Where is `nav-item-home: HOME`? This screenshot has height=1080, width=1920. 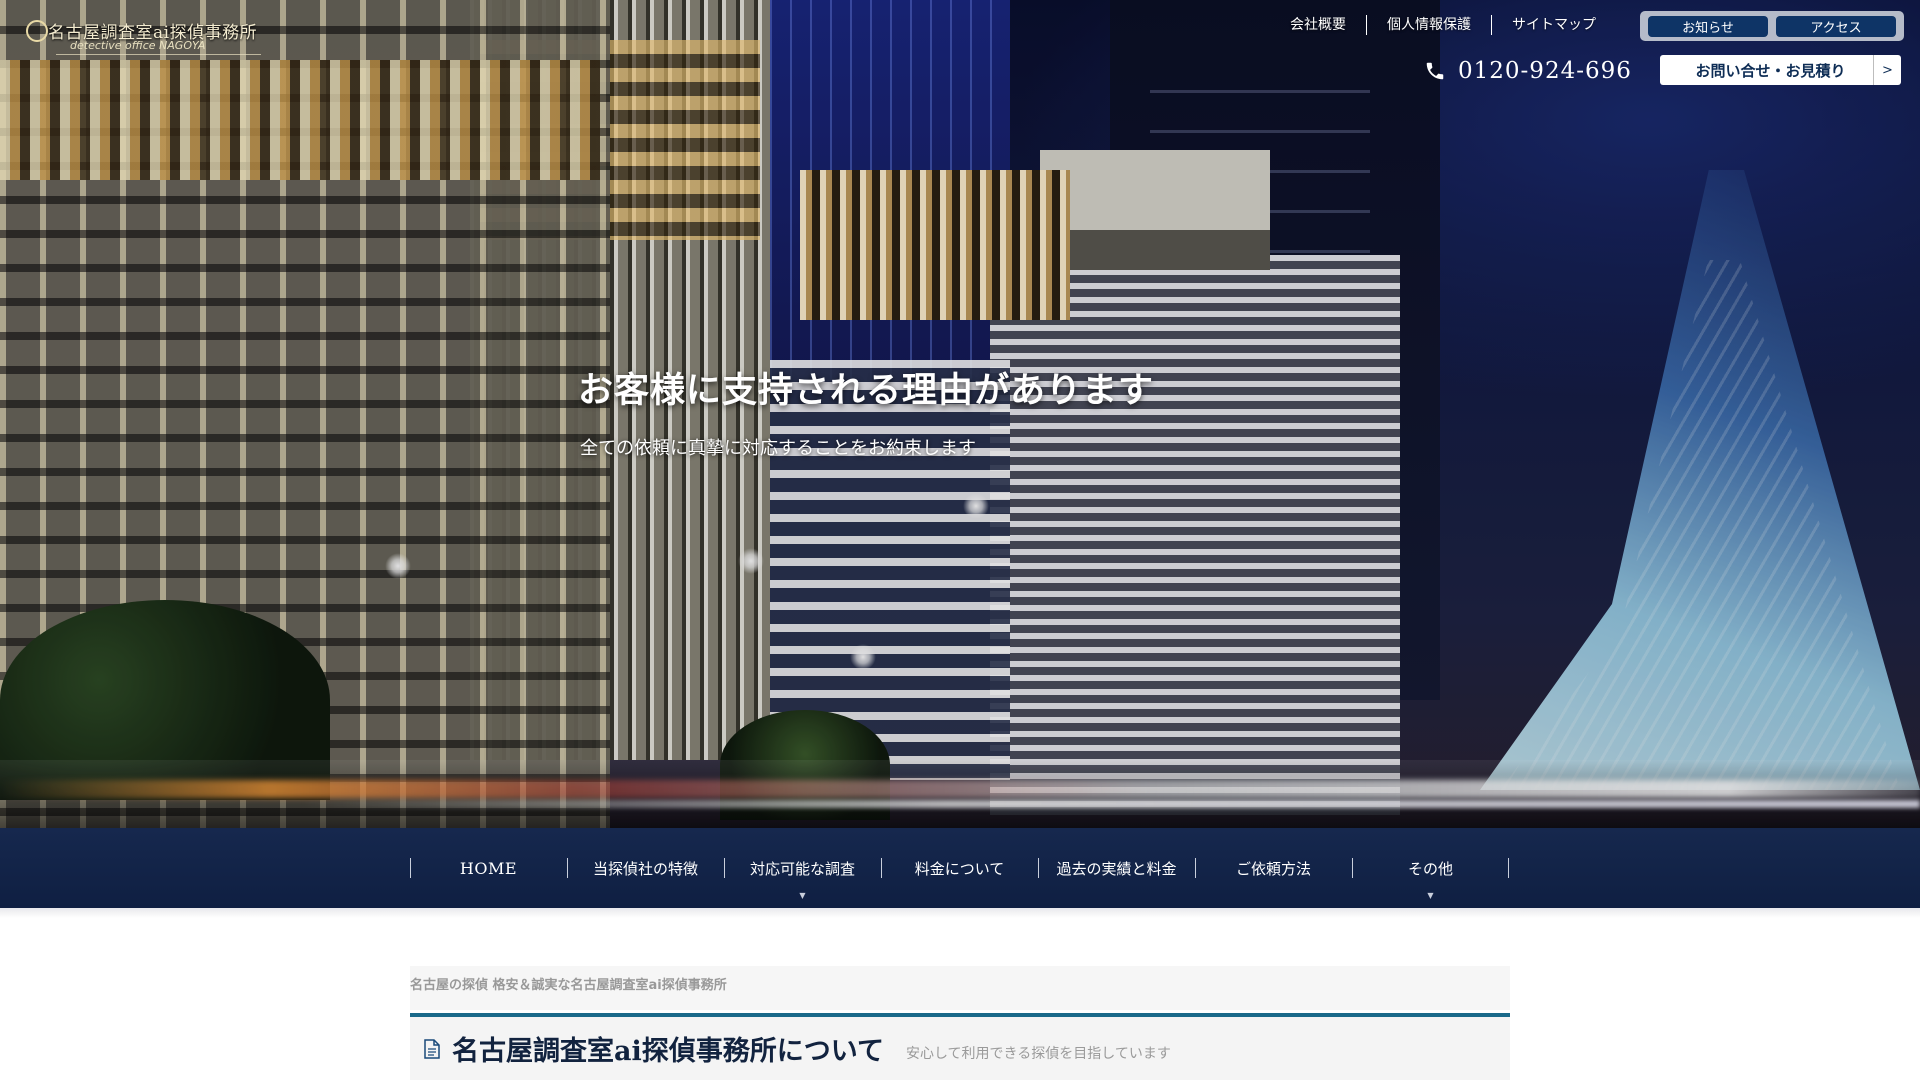 nav-item-home: HOME is located at coordinates (488, 868).